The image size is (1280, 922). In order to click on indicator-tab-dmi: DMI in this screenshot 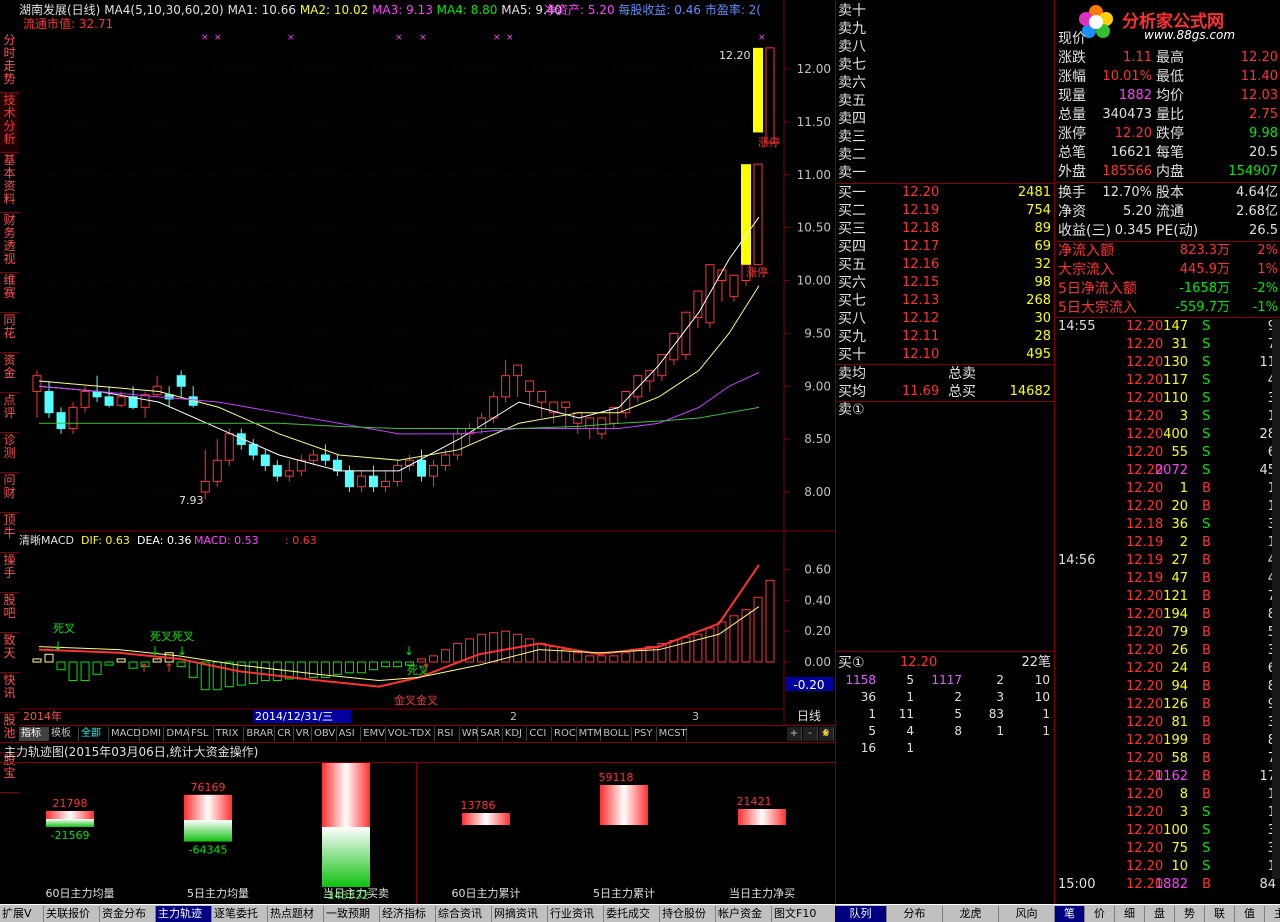, I will do `click(152, 734)`.